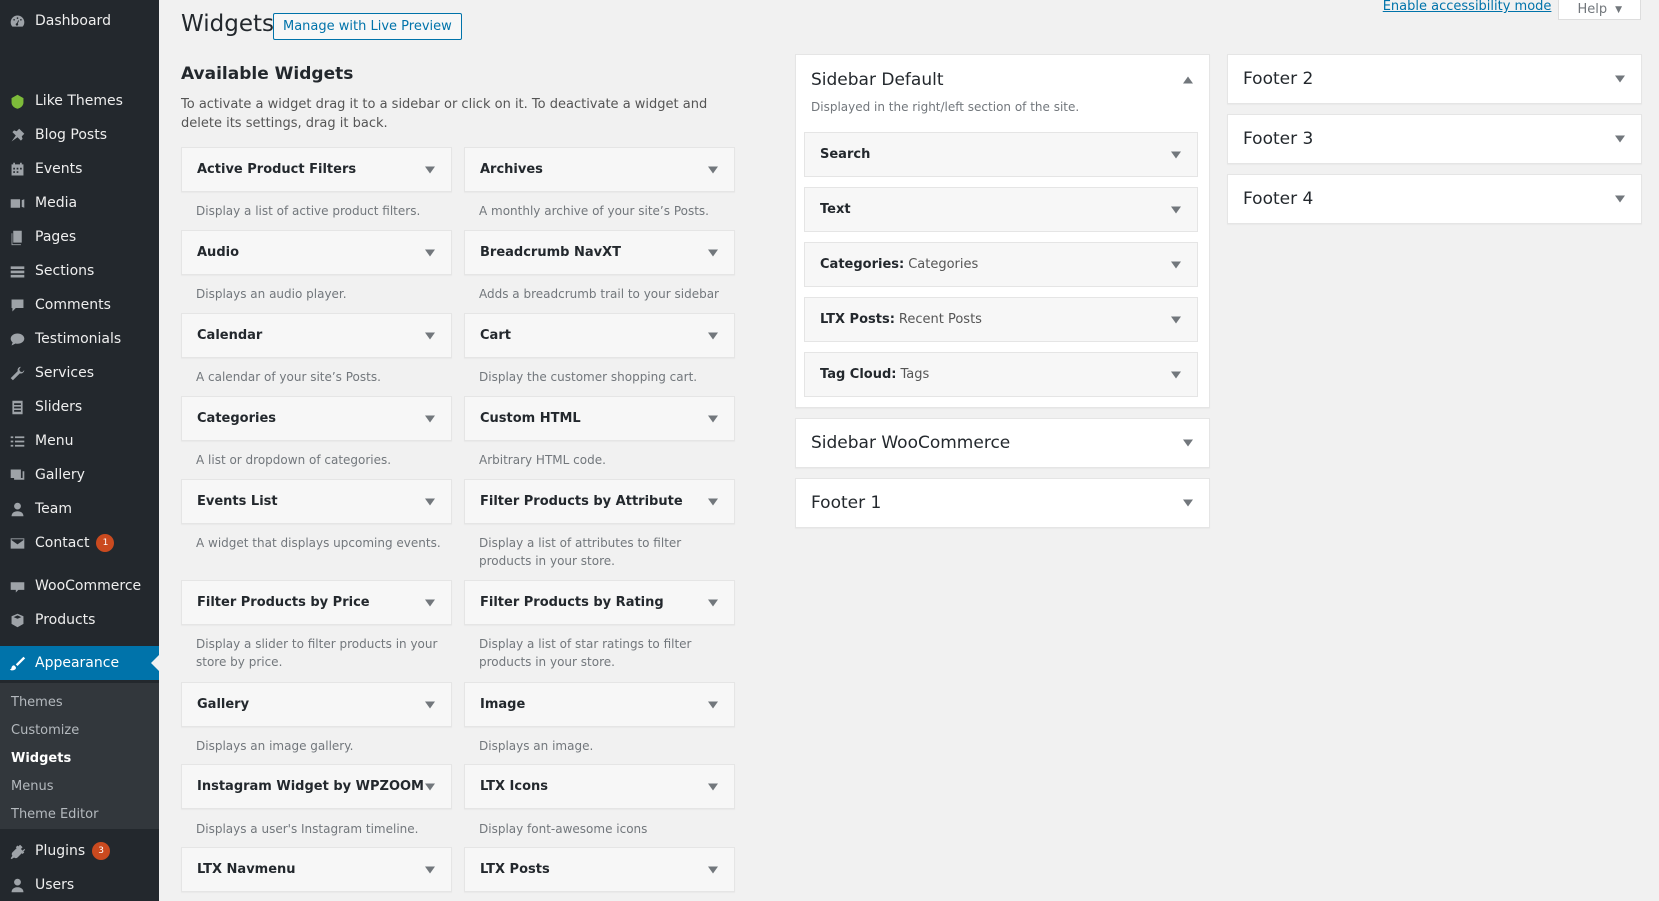 Image resolution: width=1659 pixels, height=901 pixels. I want to click on sidebar-footer-2-header: Footer 2, so click(1434, 79).